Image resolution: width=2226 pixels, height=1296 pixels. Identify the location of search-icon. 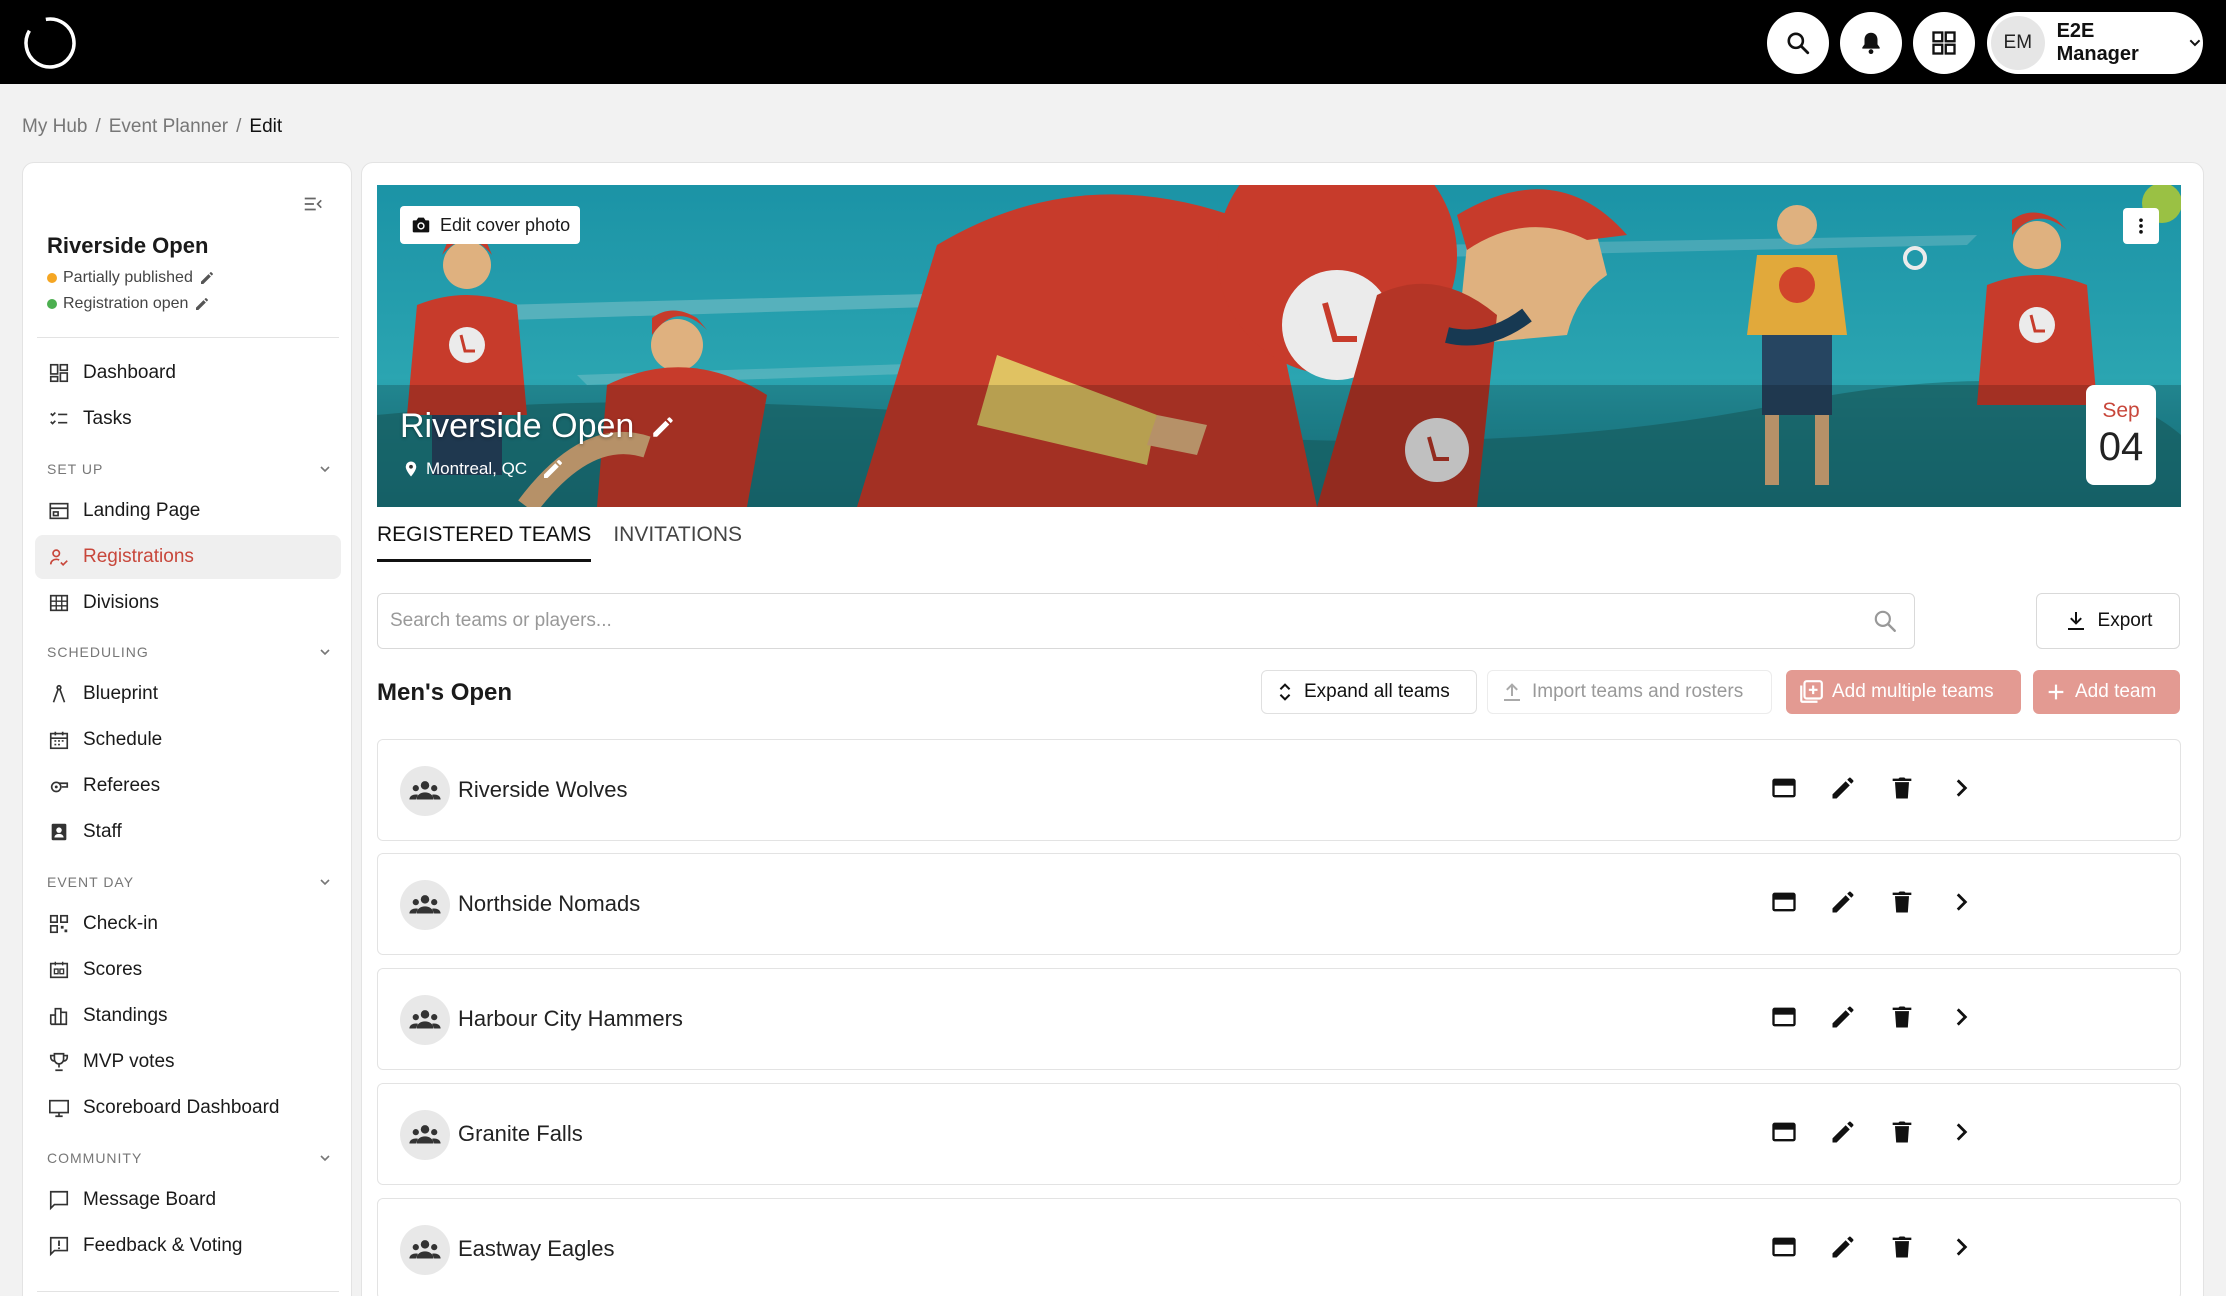
(1885, 621).